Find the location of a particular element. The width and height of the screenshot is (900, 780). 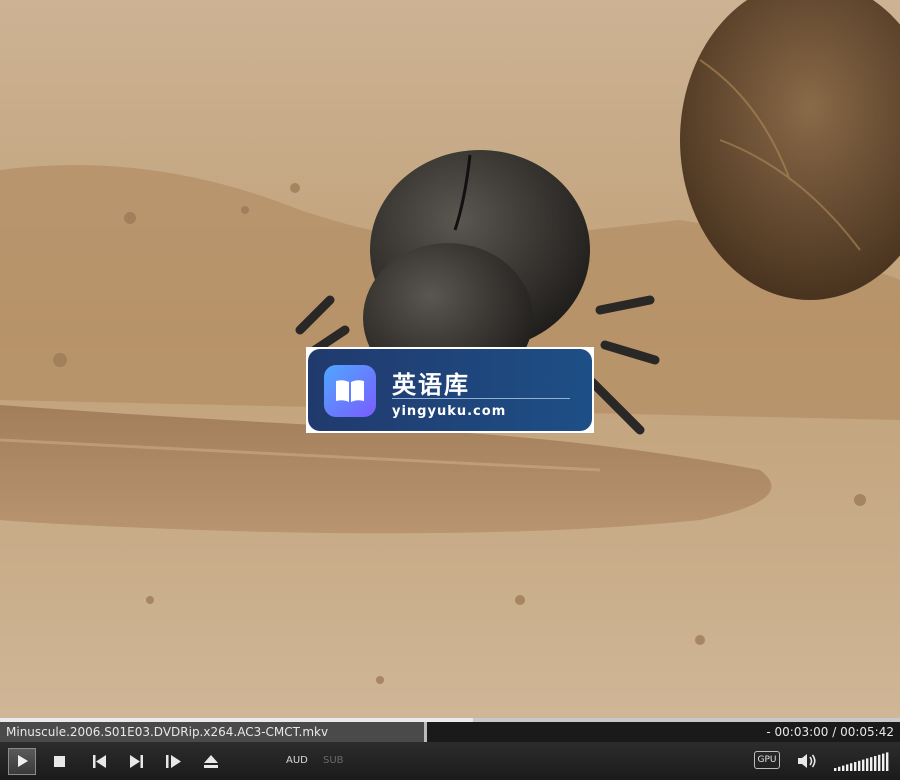

frame-step-icon is located at coordinates (173, 761).